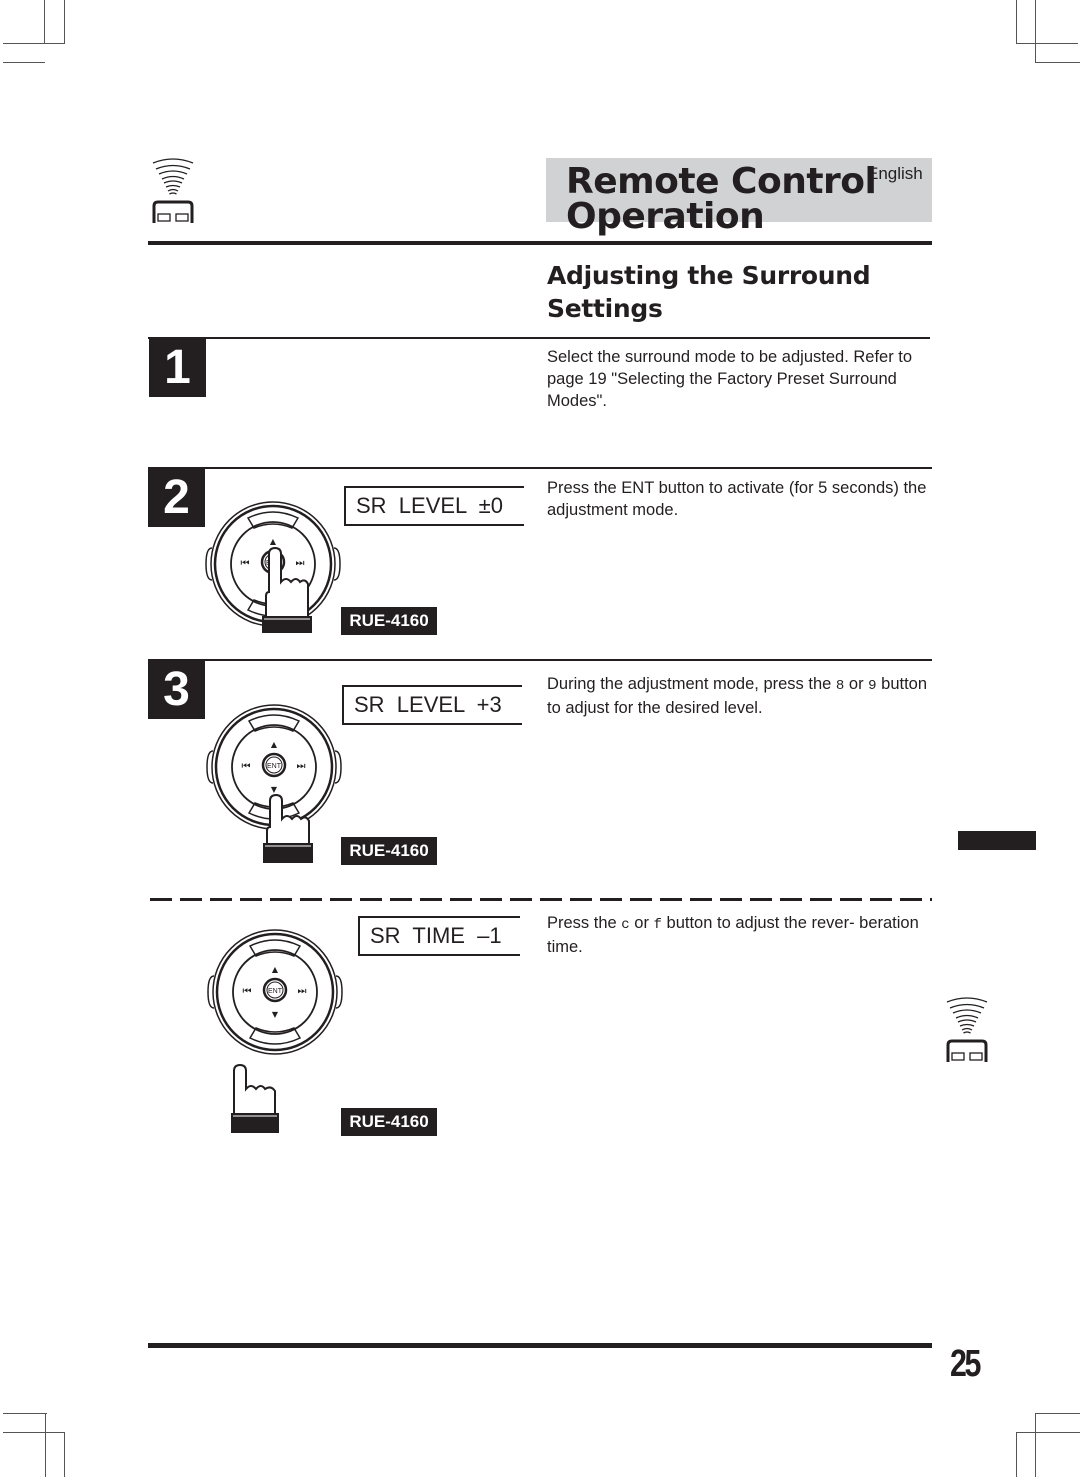 The height and width of the screenshot is (1477, 1080). I want to click on page-title-line1: Remote Control, so click(721, 181).